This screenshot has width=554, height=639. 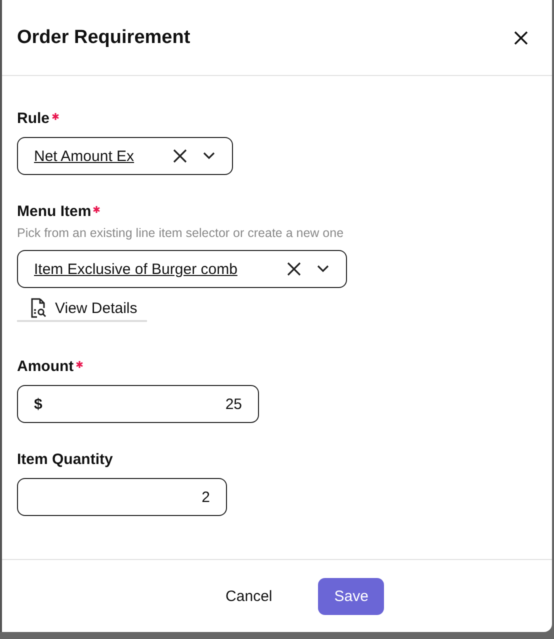 What do you see at coordinates (65, 459) in the screenshot?
I see `field-label: Item Quantity` at bounding box center [65, 459].